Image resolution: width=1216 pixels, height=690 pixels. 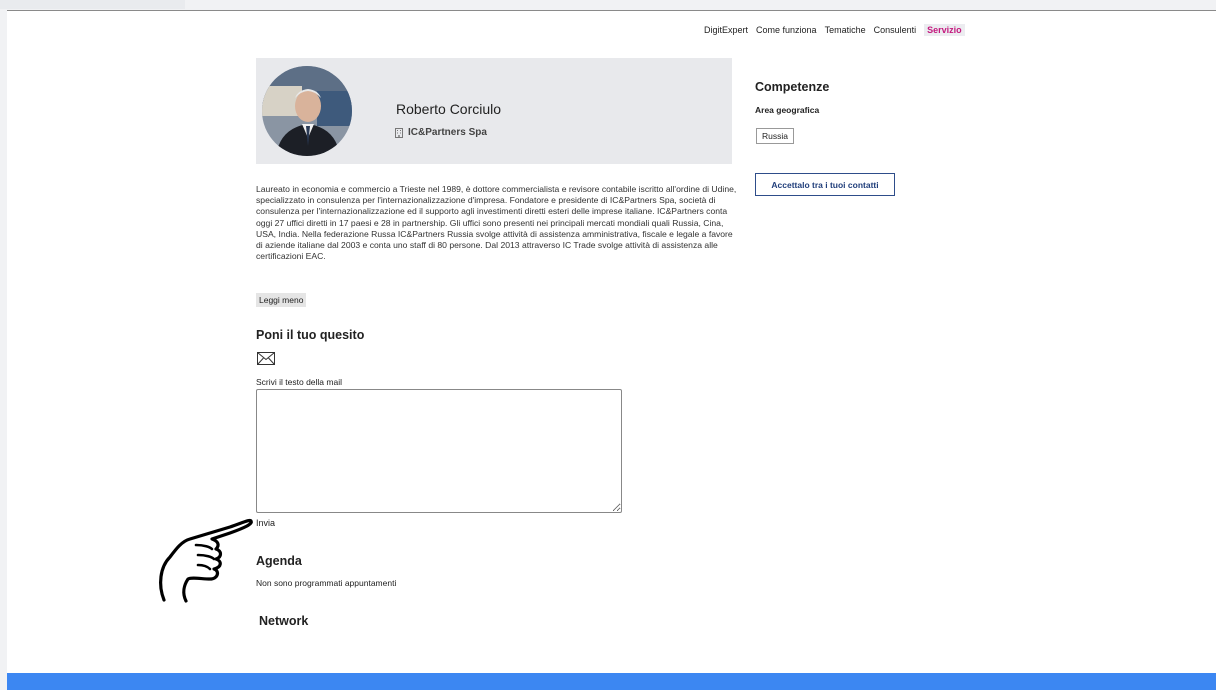 What do you see at coordinates (279, 561) in the screenshot?
I see `agenda-title: Agenda` at bounding box center [279, 561].